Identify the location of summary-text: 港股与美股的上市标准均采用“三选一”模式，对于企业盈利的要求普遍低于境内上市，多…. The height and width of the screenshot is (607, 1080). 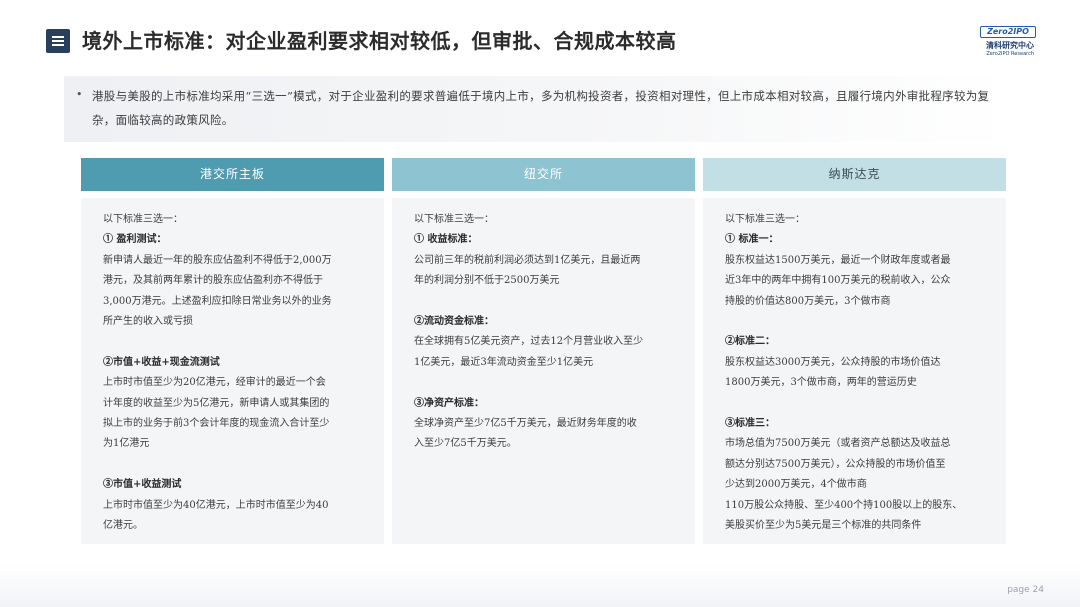
(541, 108).